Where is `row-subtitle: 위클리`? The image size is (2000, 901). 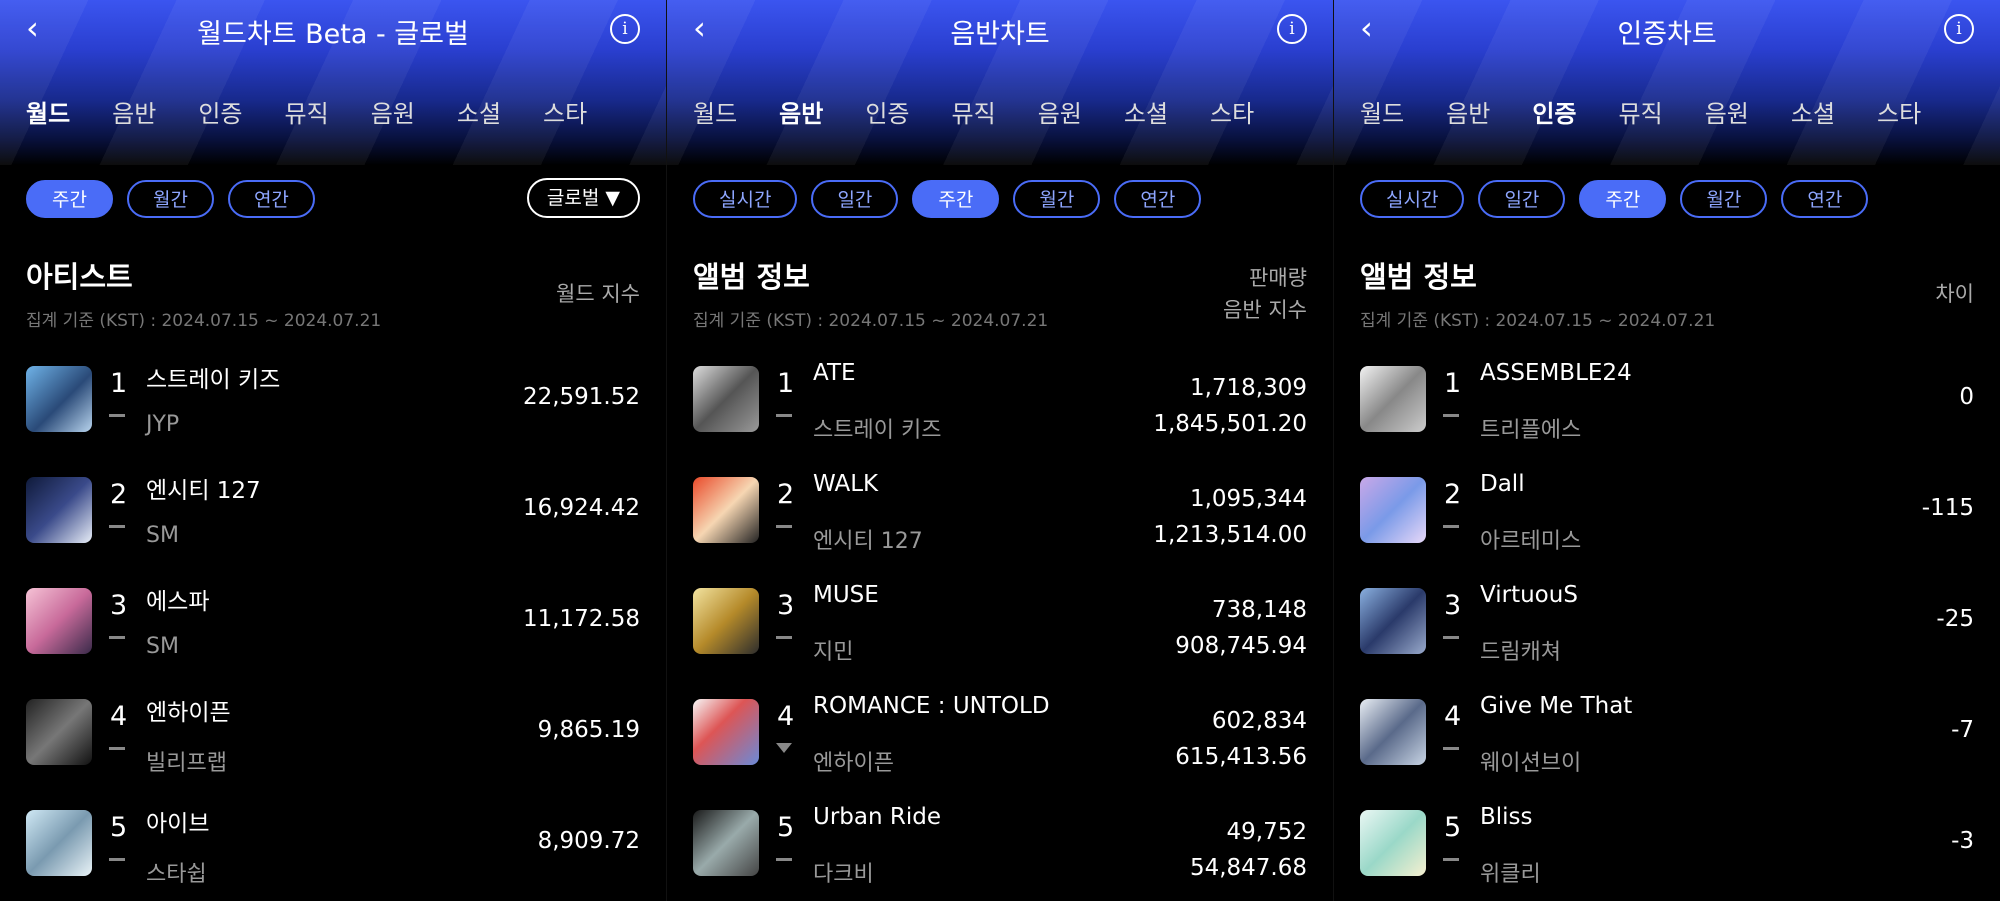
row-subtitle: 위클리 is located at coordinates (1510, 874).